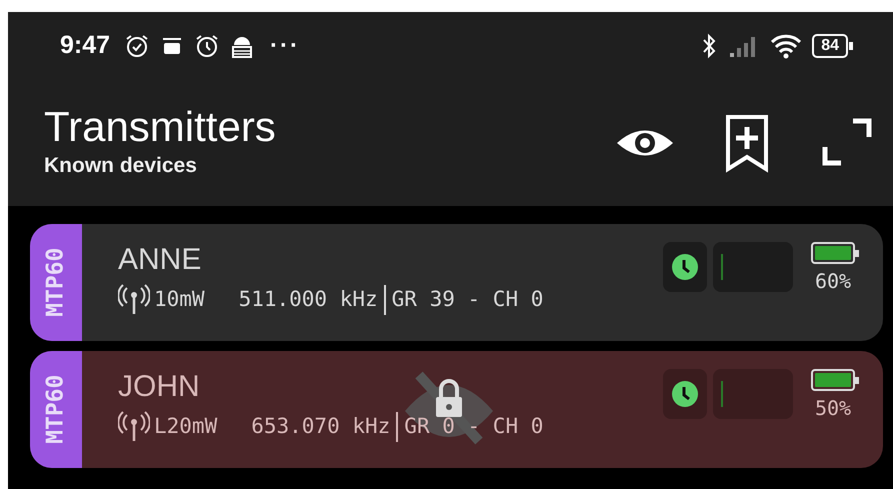 This screenshot has height=489, width=893. Describe the element at coordinates (160, 127) in the screenshot. I see `page-title: Transmitters` at that location.